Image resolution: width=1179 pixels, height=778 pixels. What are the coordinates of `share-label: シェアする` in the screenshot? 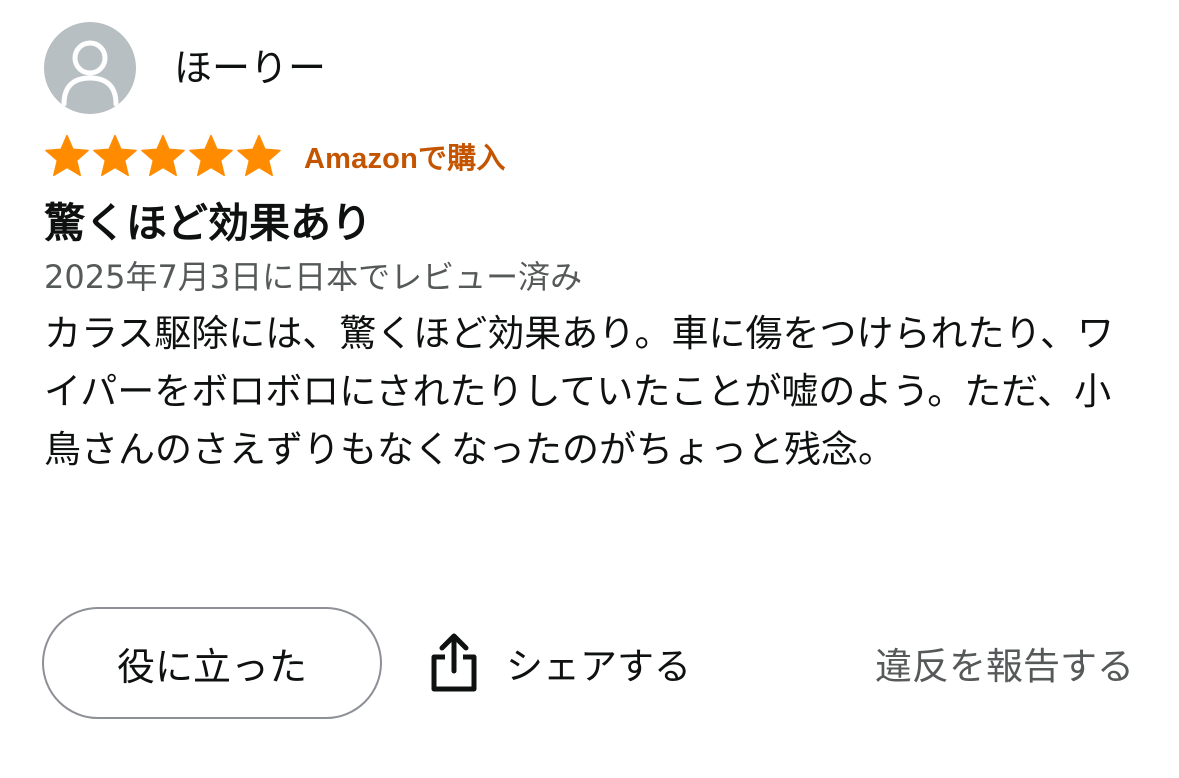 It's located at (598, 666).